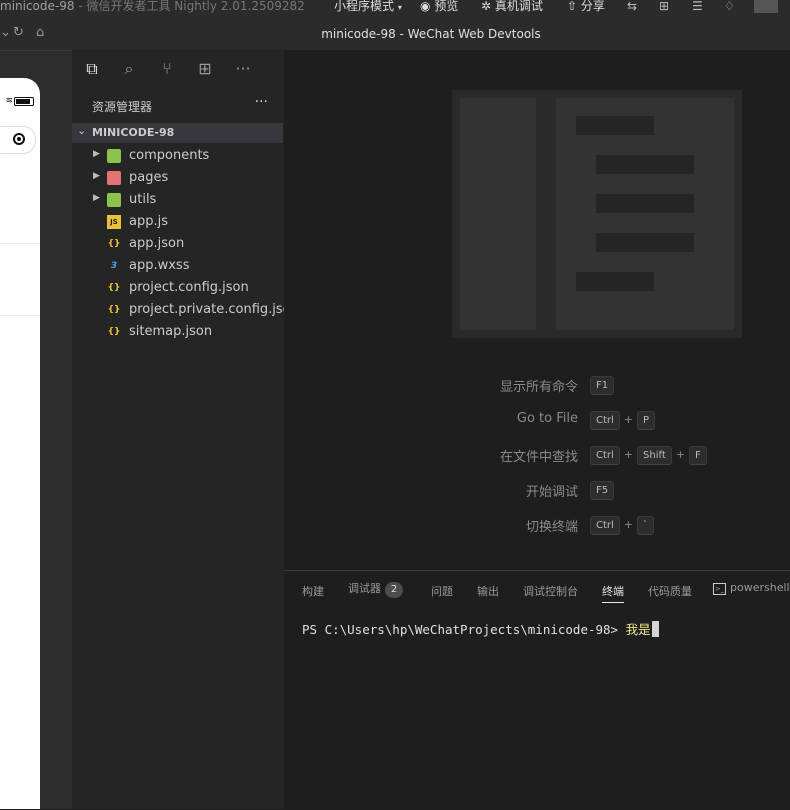  I want to click on layout-icon: ⊞, so click(664, 6).